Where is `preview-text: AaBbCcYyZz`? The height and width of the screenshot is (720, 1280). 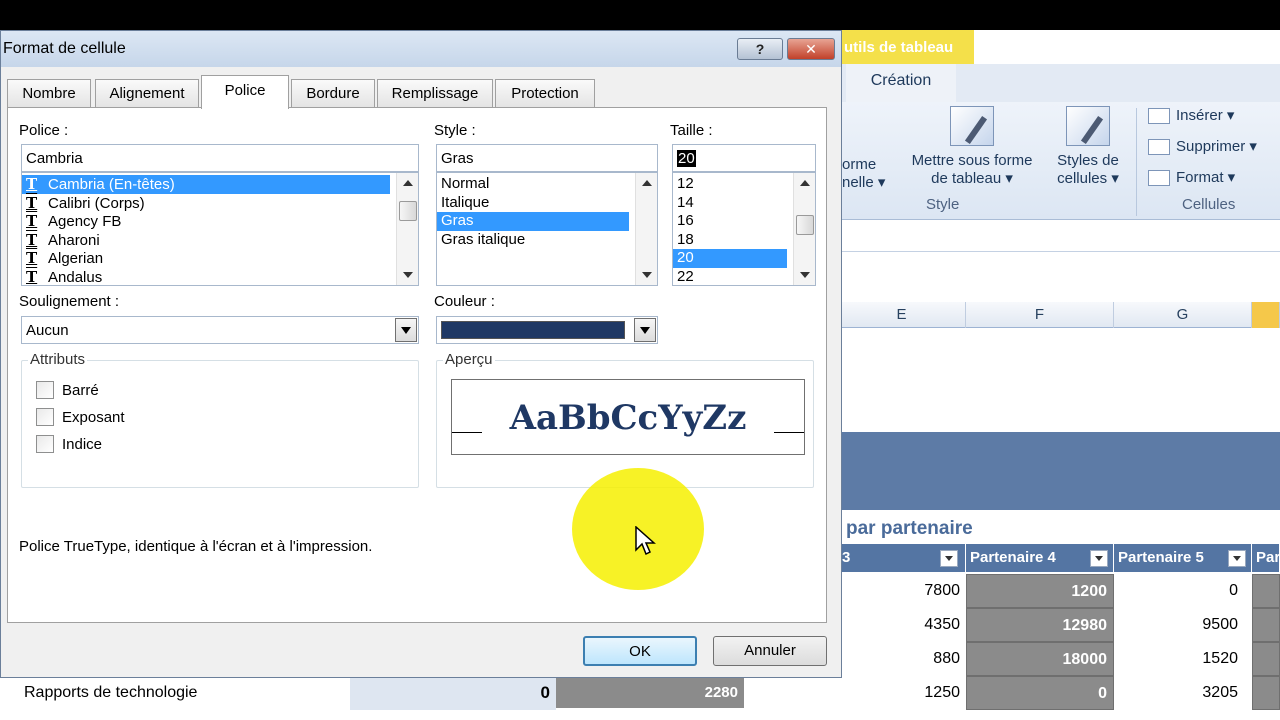 preview-text: AaBbCcYyZz is located at coordinates (628, 418).